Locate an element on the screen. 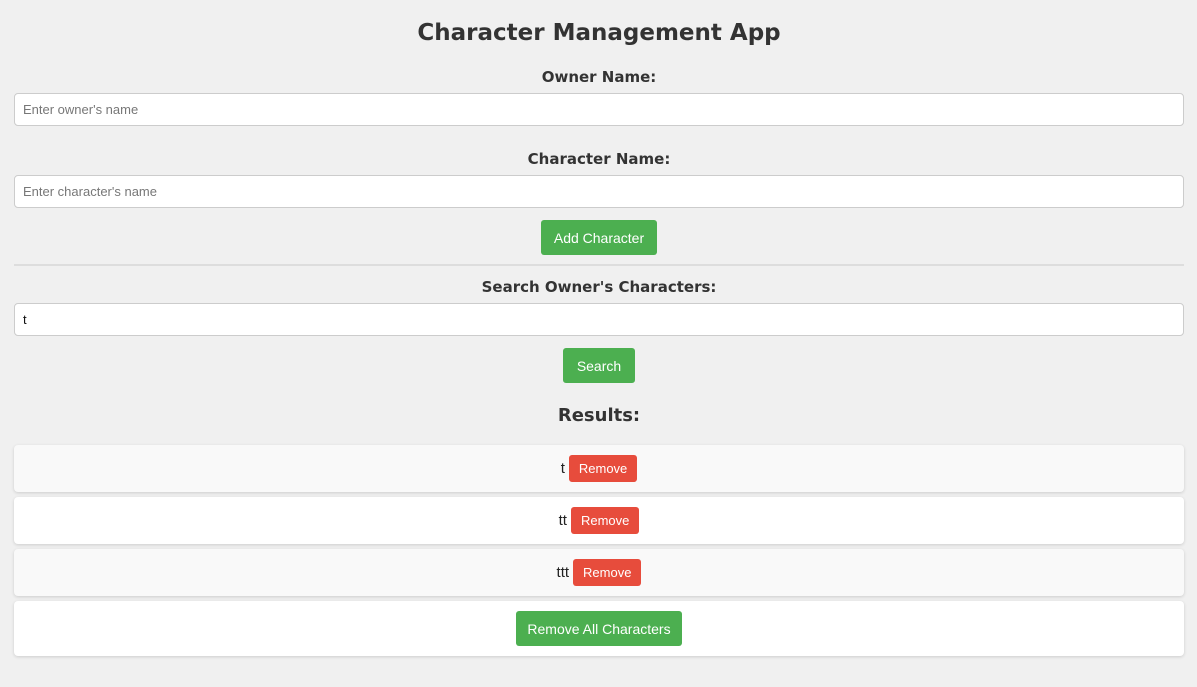 This screenshot has height=687, width=1197. search-label: Search Owner's Characters: is located at coordinates (599, 287).